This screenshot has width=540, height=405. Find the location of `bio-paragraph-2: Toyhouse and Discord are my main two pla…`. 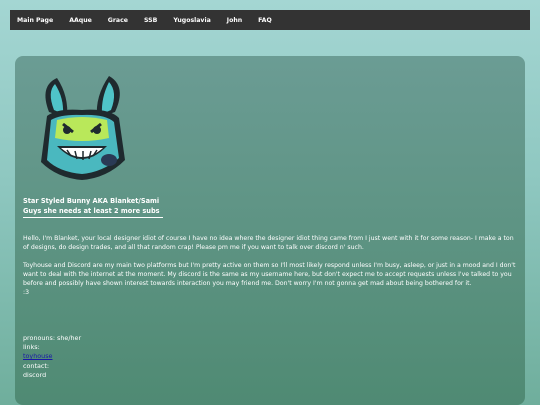

bio-paragraph-2: Toyhouse and Discord are my main two pla… is located at coordinates (270, 279).